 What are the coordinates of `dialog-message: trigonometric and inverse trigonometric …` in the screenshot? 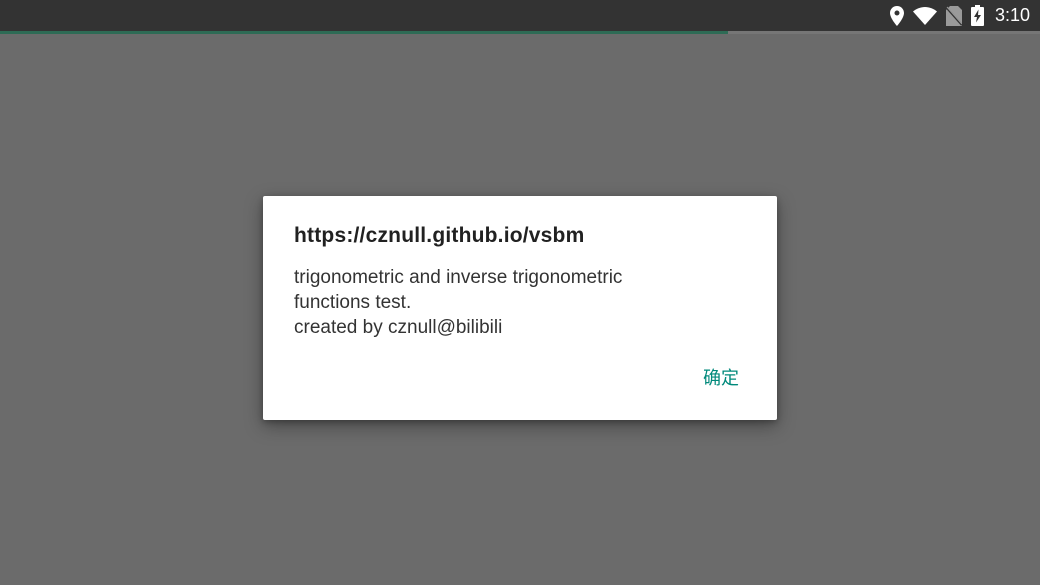 It's located at (524, 302).